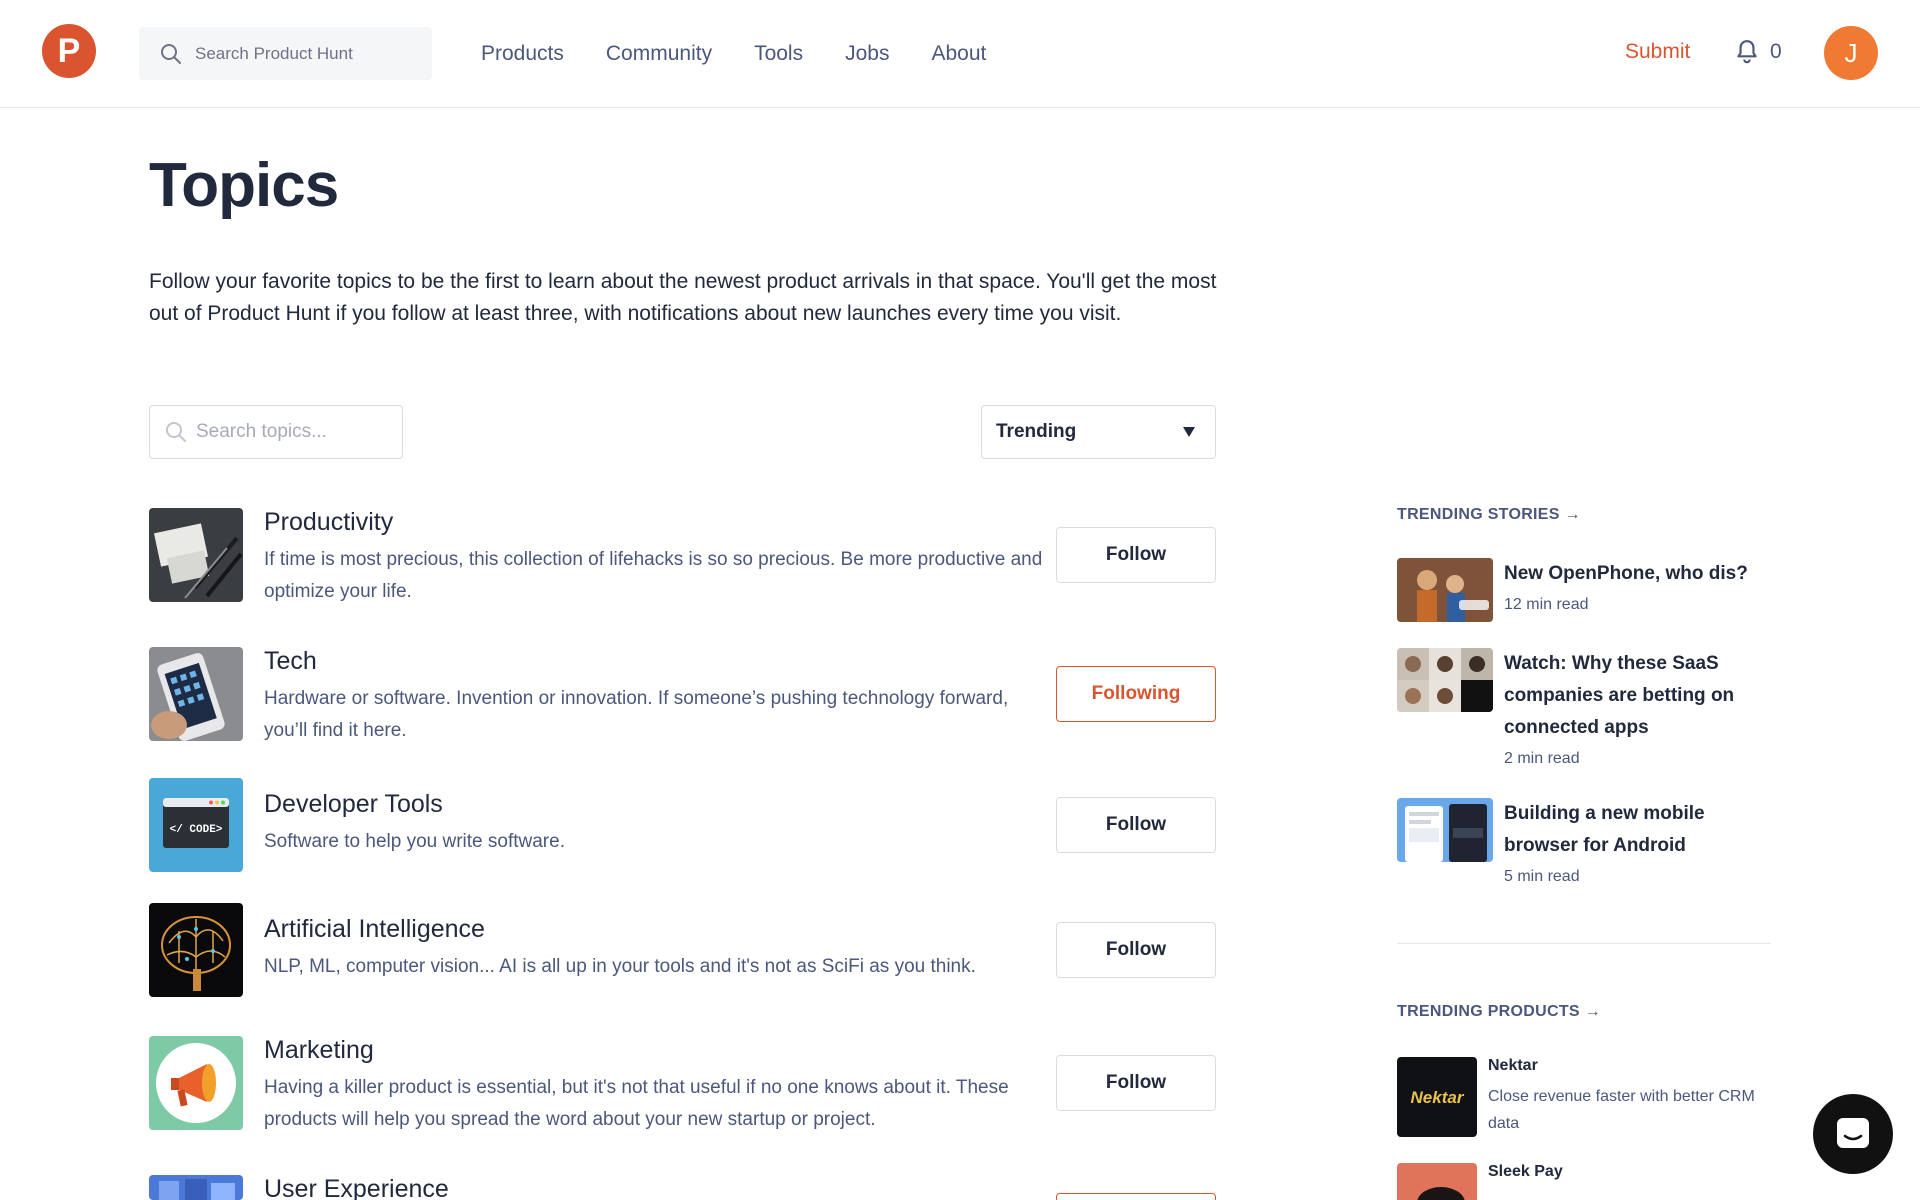  What do you see at coordinates (1639, 574) in the screenshot?
I see `story-title: New OpenPhone, who dis?` at bounding box center [1639, 574].